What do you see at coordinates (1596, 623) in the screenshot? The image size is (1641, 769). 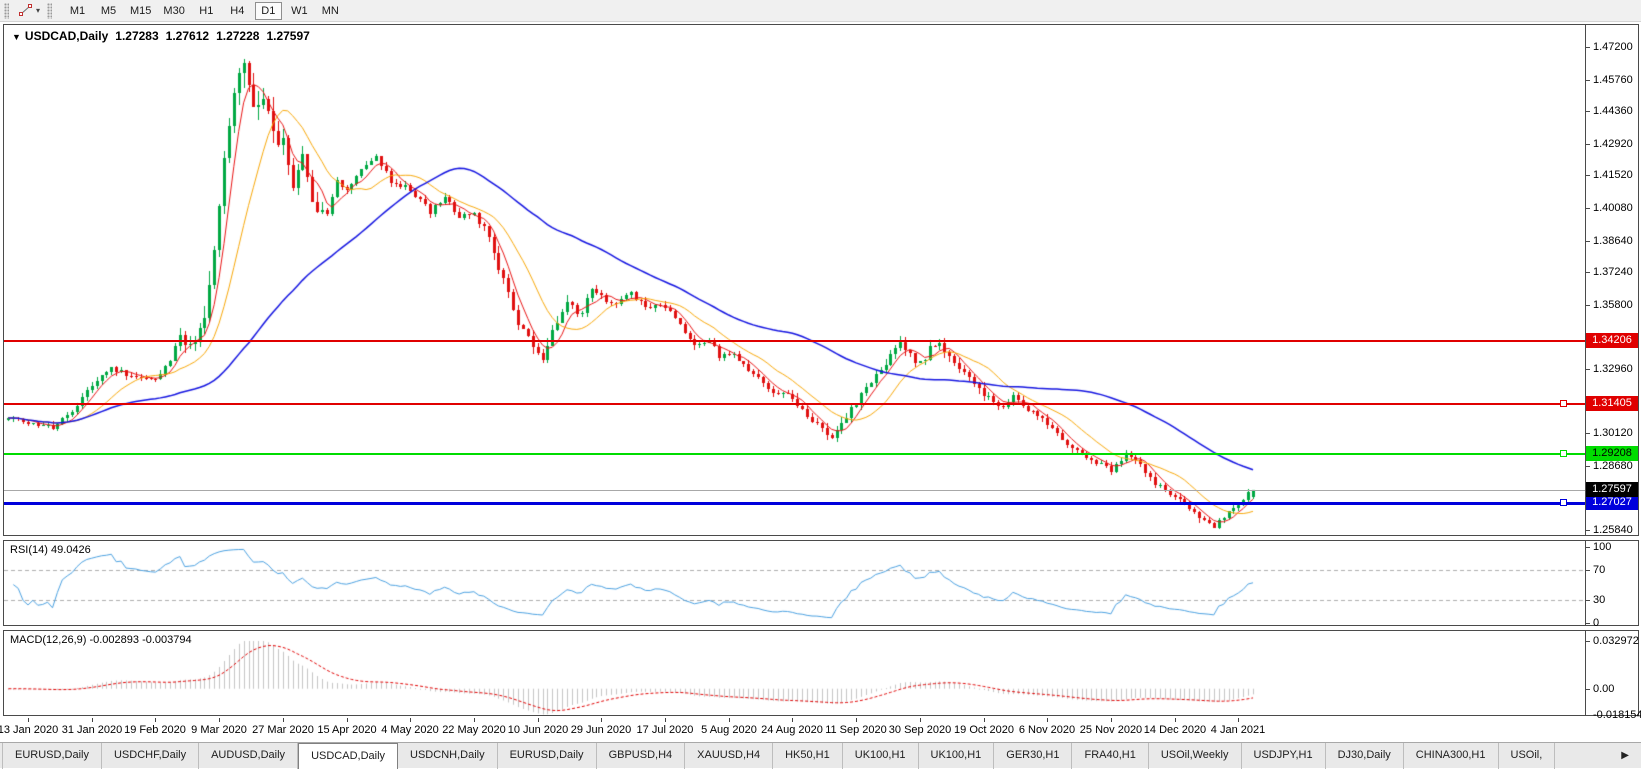 I see `rsi-tick-label: 0` at bounding box center [1596, 623].